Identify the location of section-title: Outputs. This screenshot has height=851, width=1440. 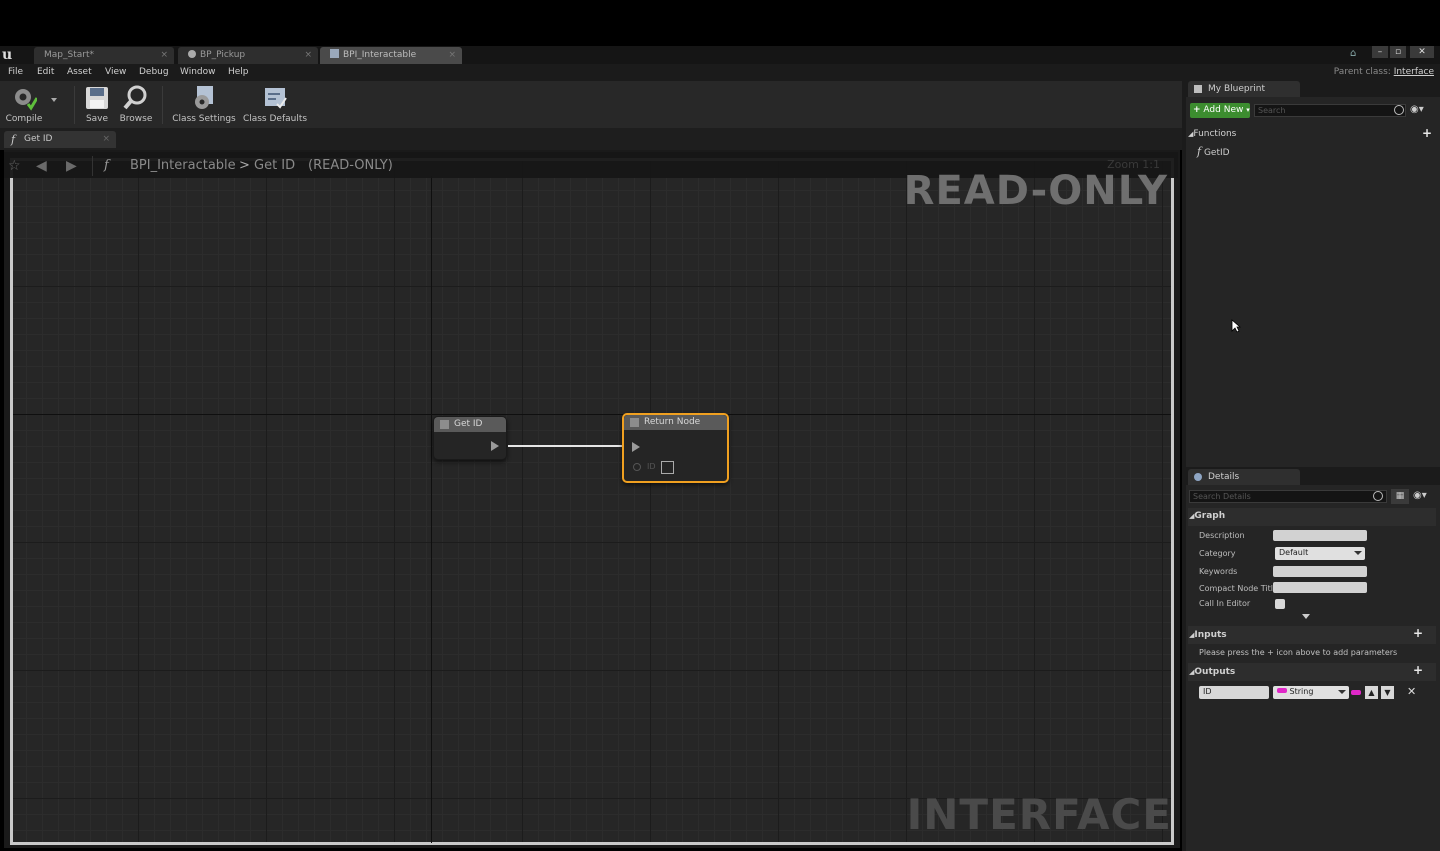
(1215, 672).